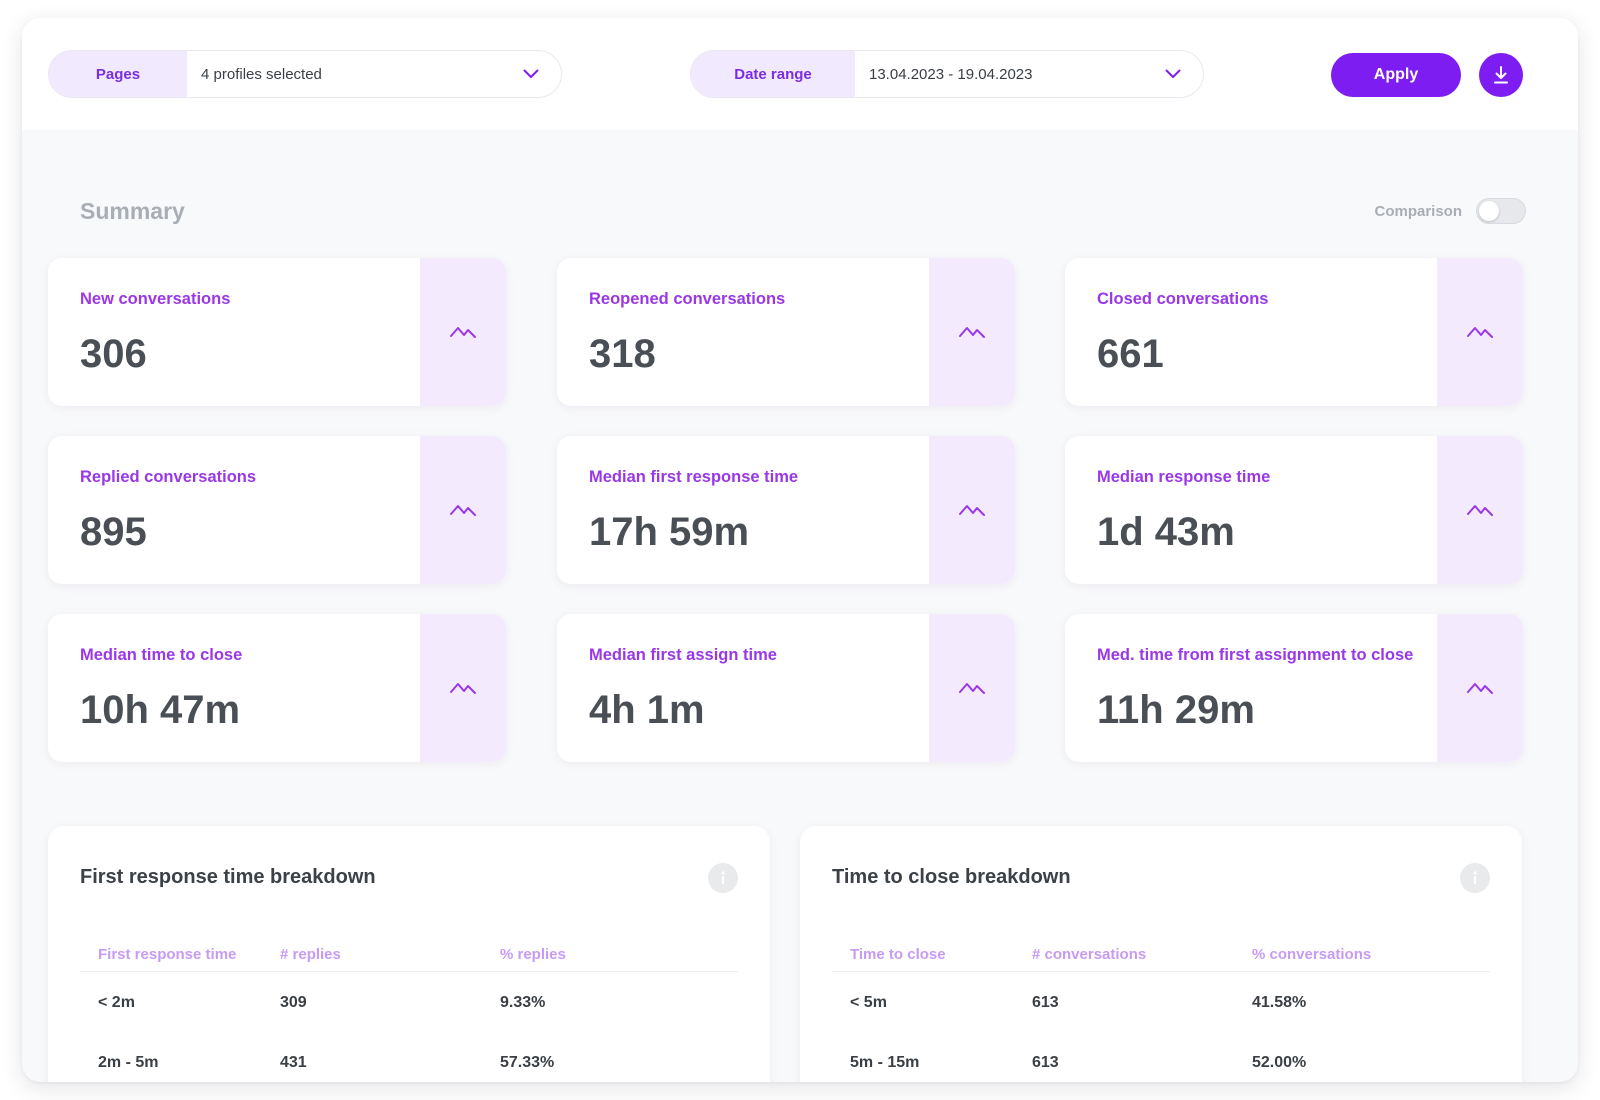  I want to click on metric-card-median-first-response-time: Median first response time 17h 59m, so click(786, 510).